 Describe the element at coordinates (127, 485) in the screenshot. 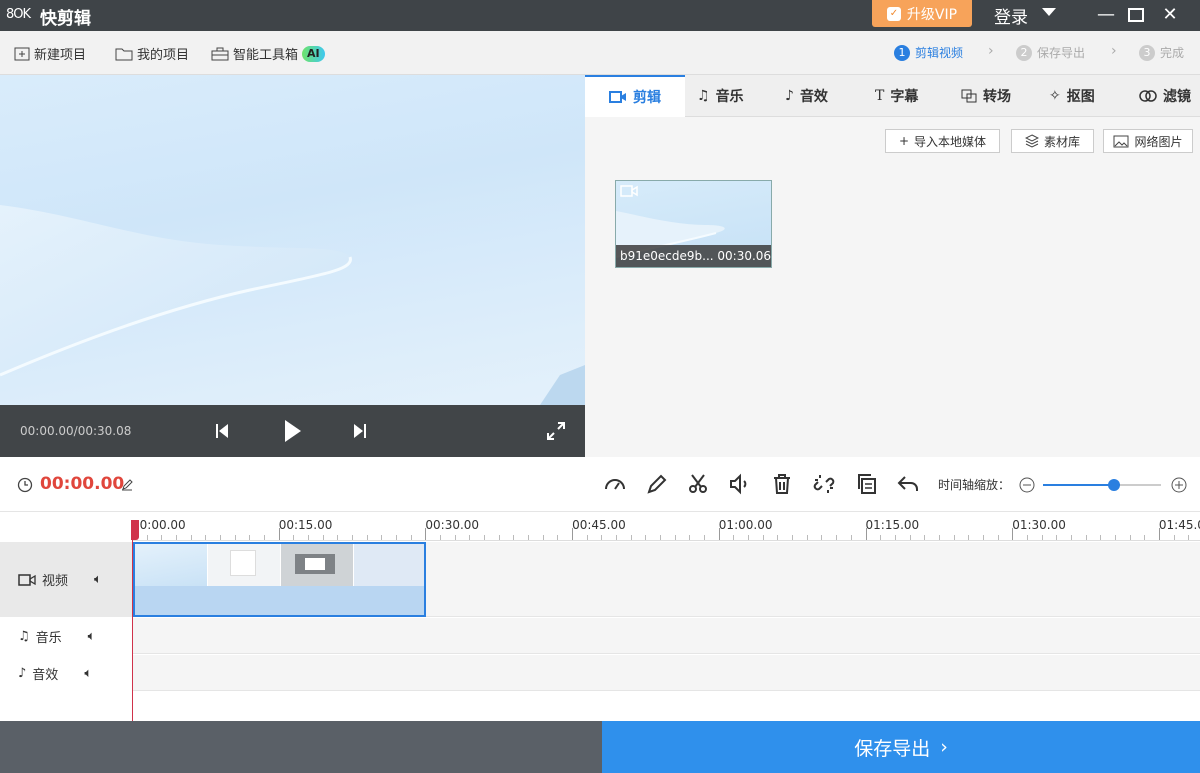

I see `edit-time-icon` at that location.